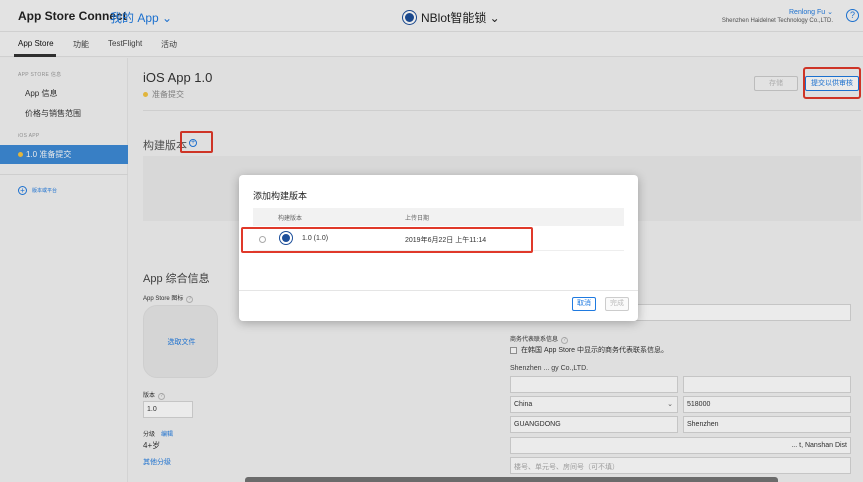 The image size is (863, 482). What do you see at coordinates (387, 240) in the screenshot?
I see `build-row-highlight-box` at bounding box center [387, 240].